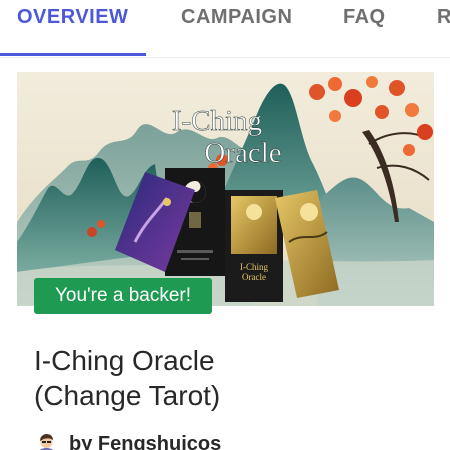  What do you see at coordinates (145, 441) in the screenshot?
I see `creator-name: by Fengshuicos` at bounding box center [145, 441].